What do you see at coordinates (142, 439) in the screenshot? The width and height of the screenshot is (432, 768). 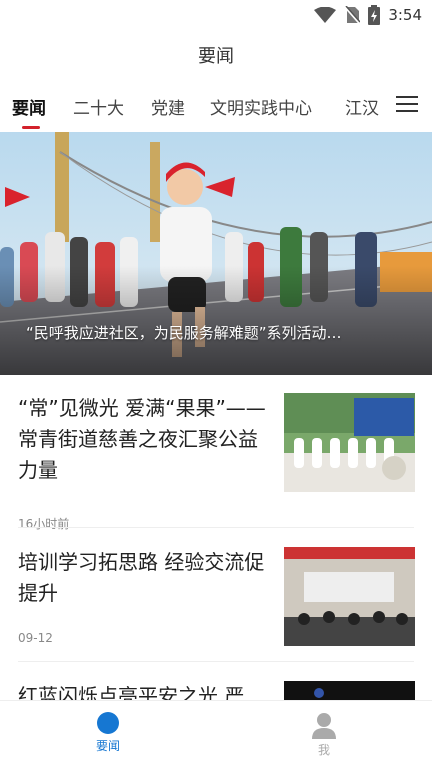 I see `news-title: “常”见微光 爱满“果果”——常青街道慈善之夜汇聚公益力量` at bounding box center [142, 439].